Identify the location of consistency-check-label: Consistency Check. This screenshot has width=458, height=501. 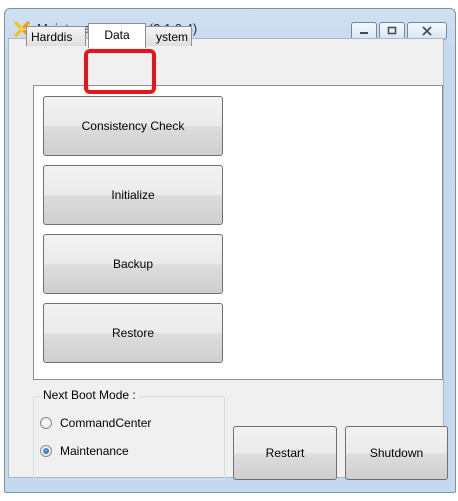
(133, 126).